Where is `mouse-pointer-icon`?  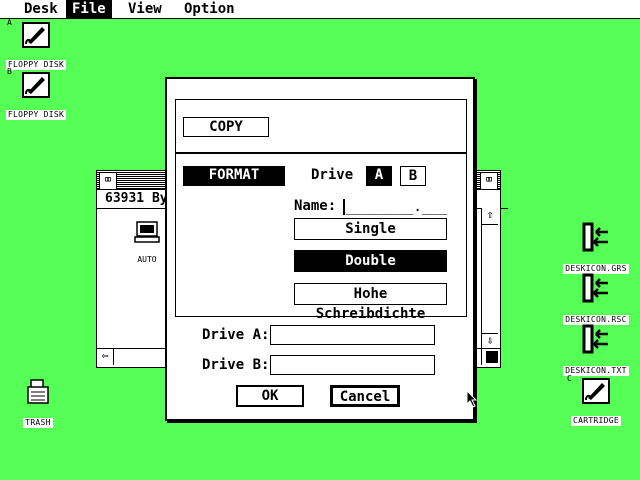
mouse-pointer-icon is located at coordinates (472, 399).